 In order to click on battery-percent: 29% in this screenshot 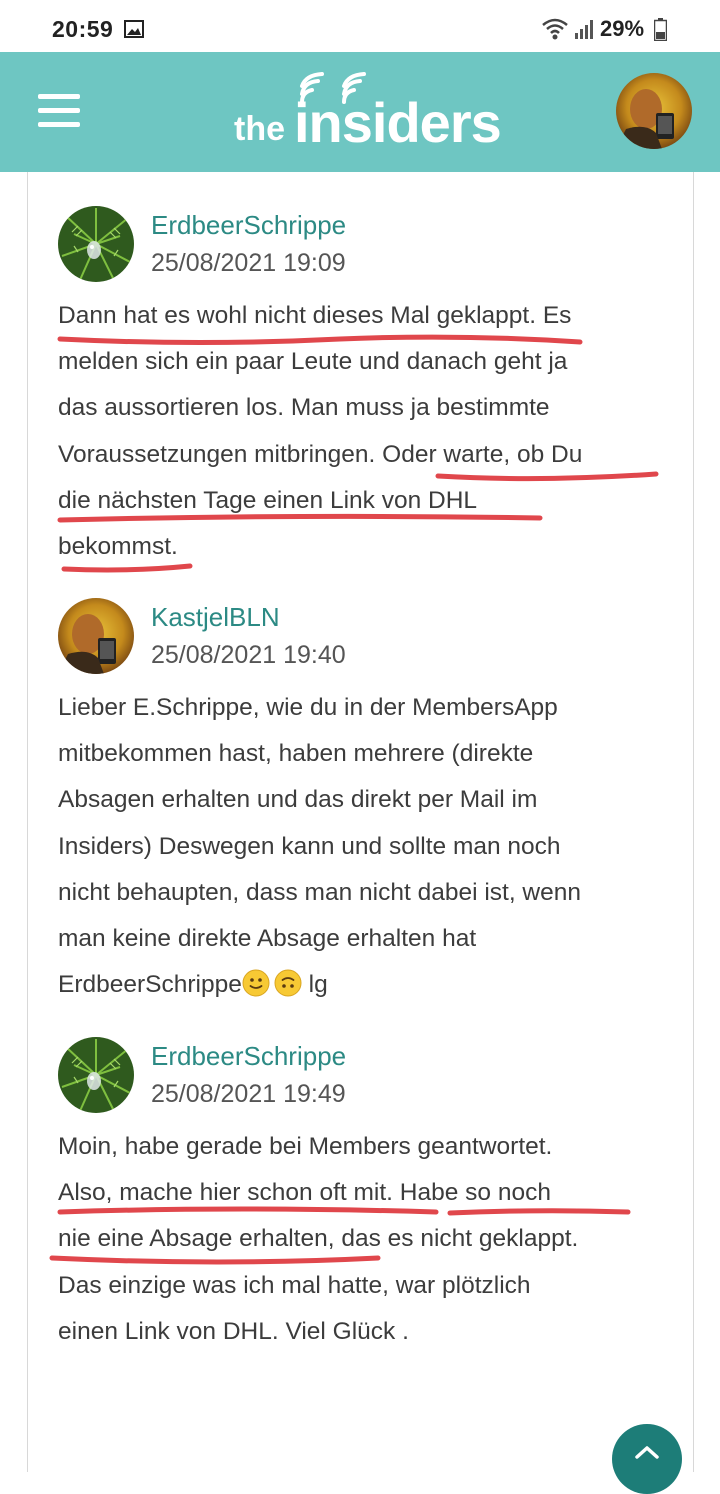, I will do `click(622, 28)`.